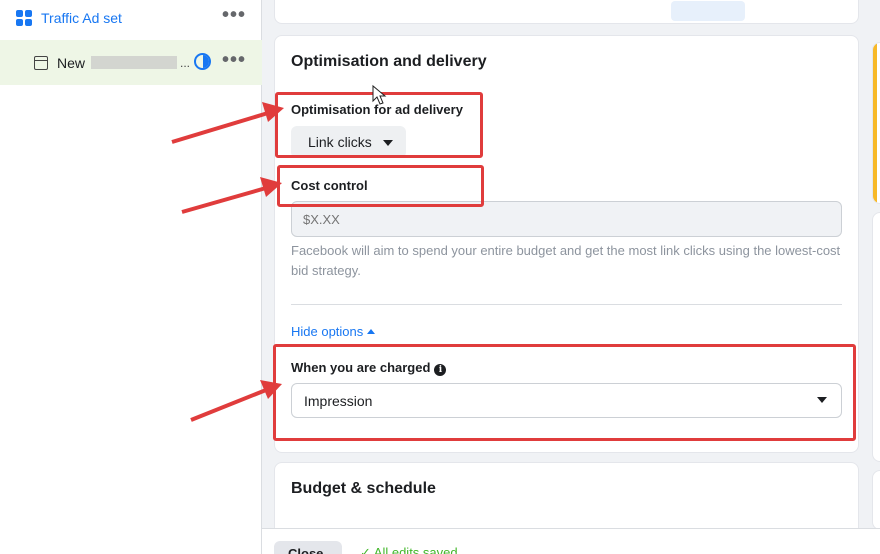  I want to click on mouse-cursor-icon, so click(379, 94).